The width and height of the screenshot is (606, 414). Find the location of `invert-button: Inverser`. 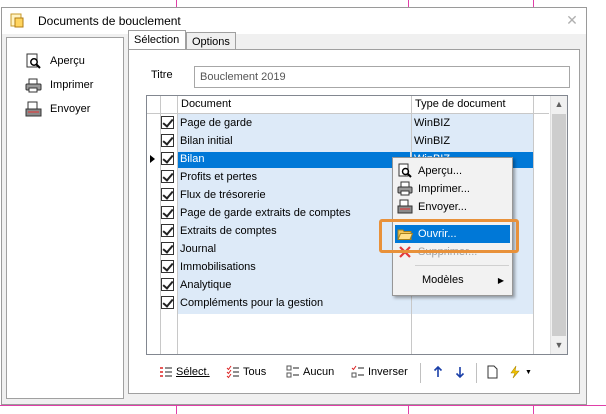

invert-button: Inverser is located at coordinates (379, 372).